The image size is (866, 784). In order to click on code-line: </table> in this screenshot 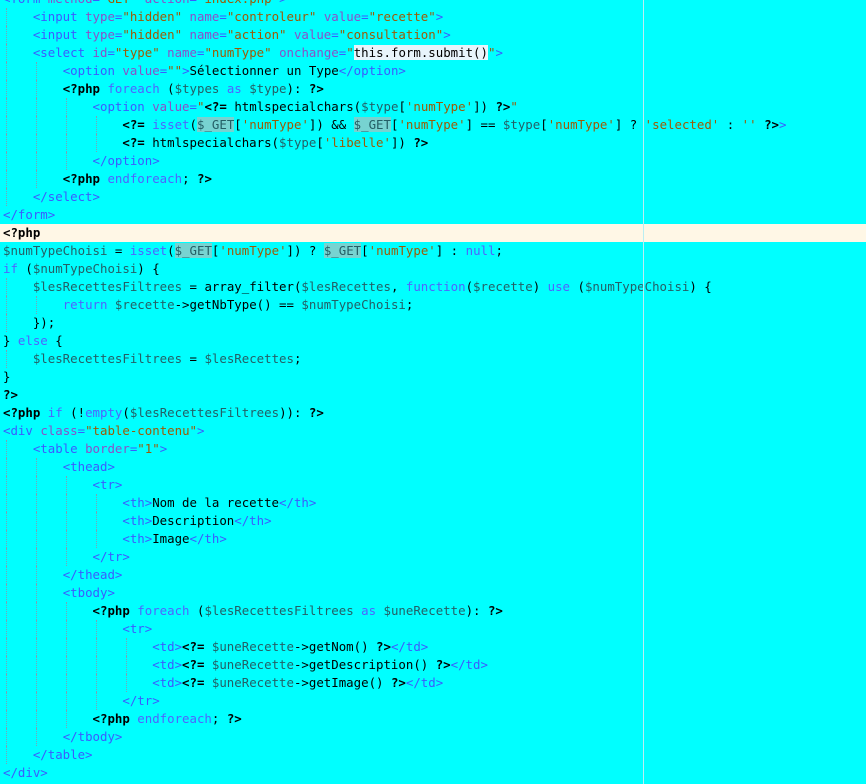, I will do `click(433, 755)`.